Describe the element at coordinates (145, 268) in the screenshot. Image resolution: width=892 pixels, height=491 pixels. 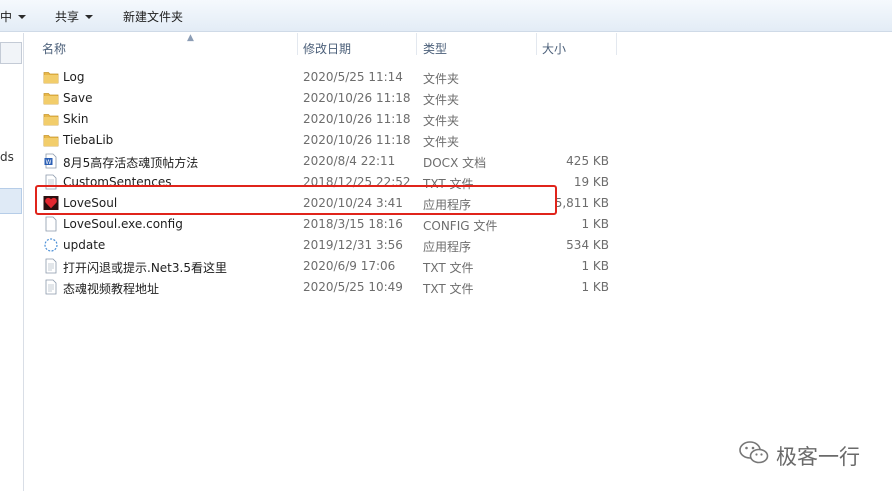
I see `file-name: 打开闪退或提示.Net3.5看这里` at that location.